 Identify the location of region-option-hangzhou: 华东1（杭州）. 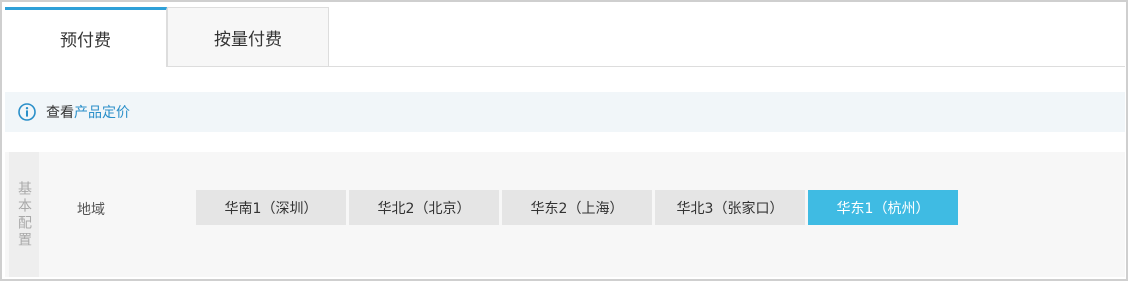
(883, 207).